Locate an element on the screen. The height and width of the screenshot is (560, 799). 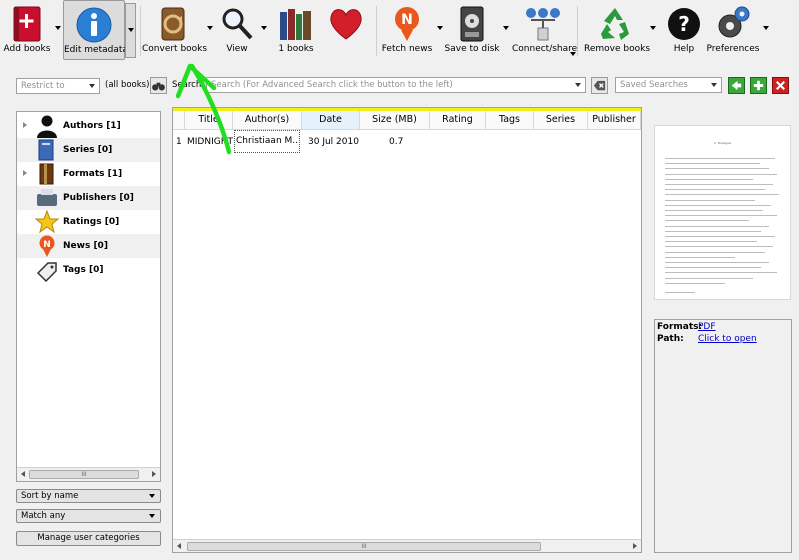
remove-books-button: Remove books is located at coordinates (617, 30).